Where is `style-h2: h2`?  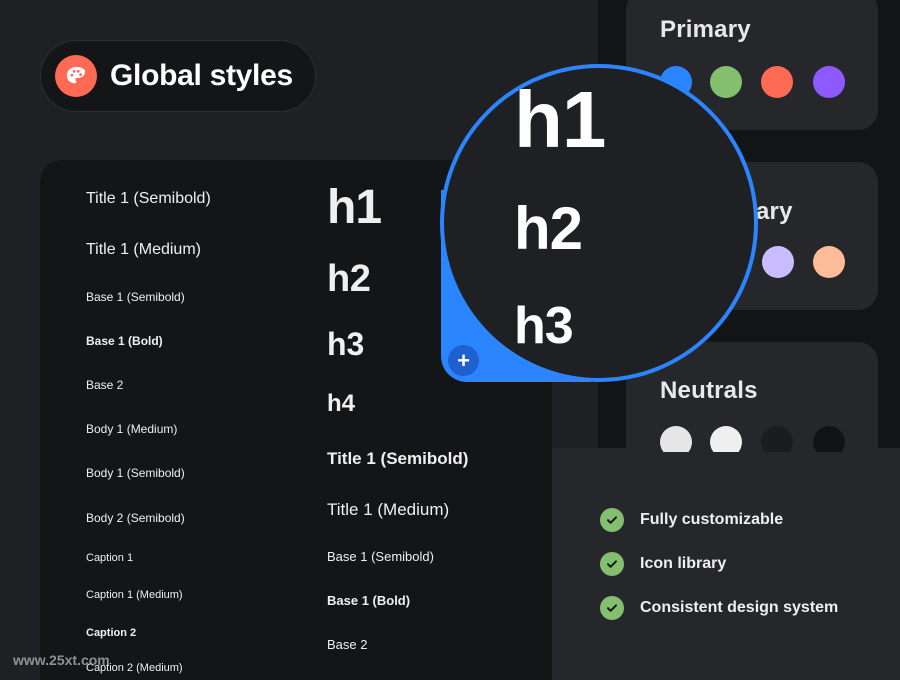
style-h2: h2 is located at coordinates (349, 279).